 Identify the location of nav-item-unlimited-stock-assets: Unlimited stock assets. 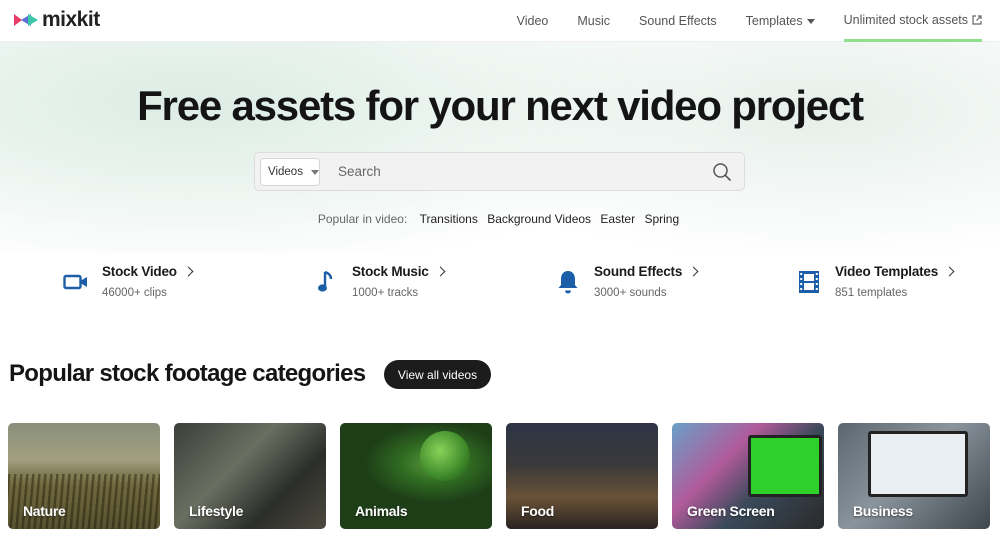
(912, 21).